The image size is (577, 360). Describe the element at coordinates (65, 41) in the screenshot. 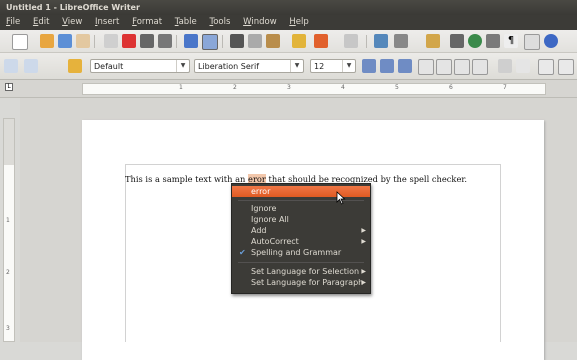

I see `save-icon` at that location.